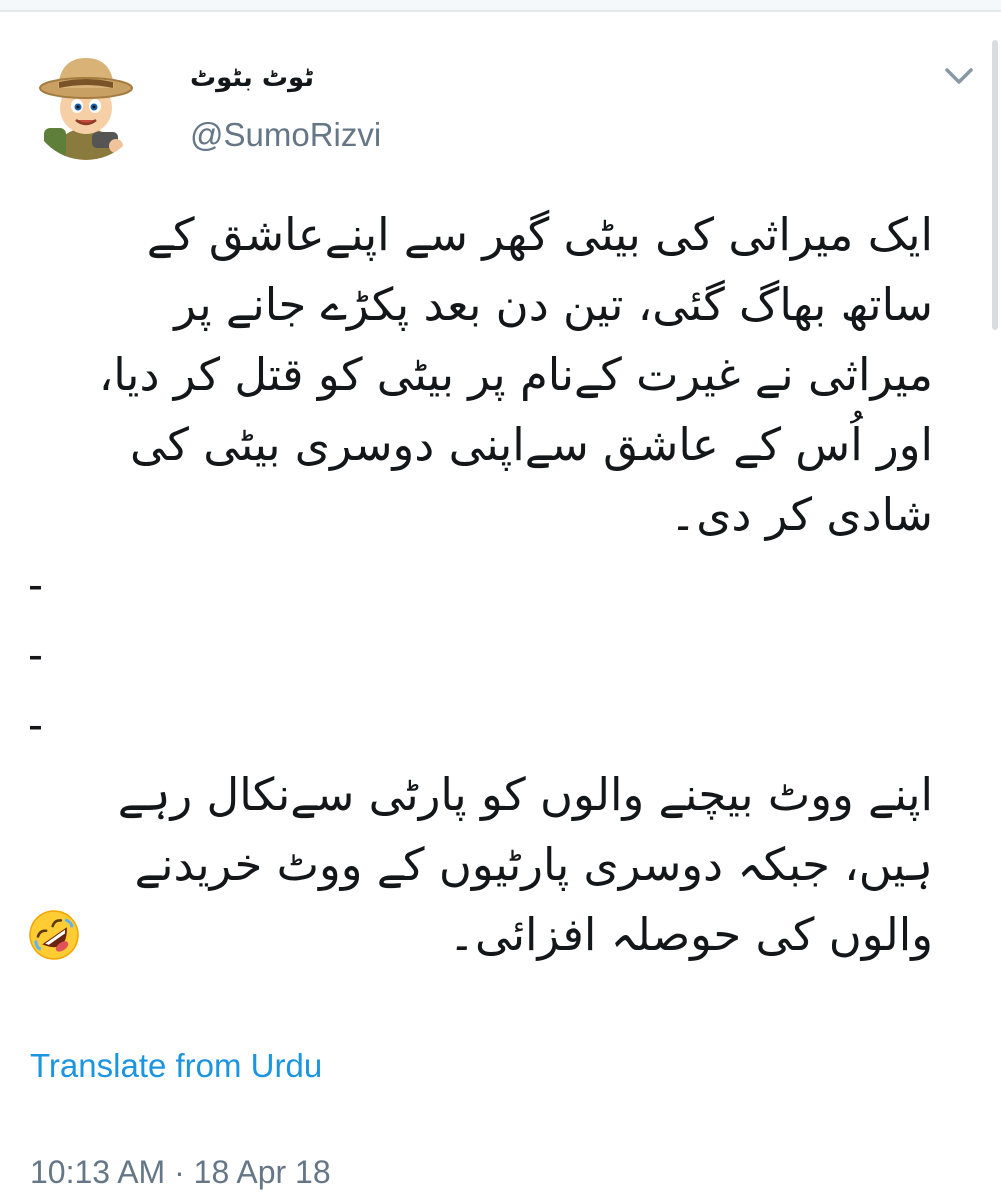 The image size is (1001, 1200). Describe the element at coordinates (500, 6) in the screenshot. I see `top-divider` at that location.